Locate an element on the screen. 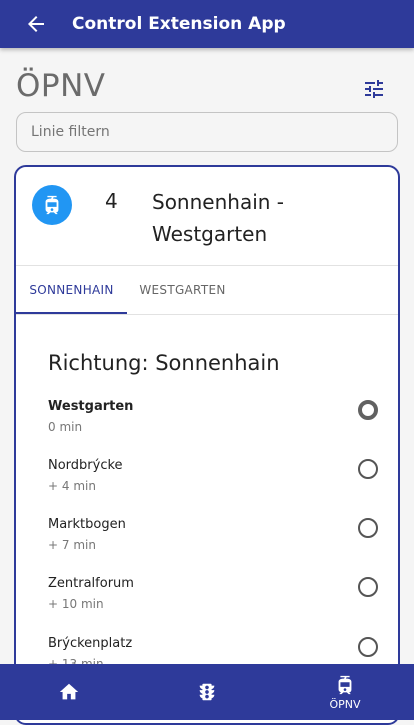  app-bar: Control Extension App is located at coordinates (207, 24).